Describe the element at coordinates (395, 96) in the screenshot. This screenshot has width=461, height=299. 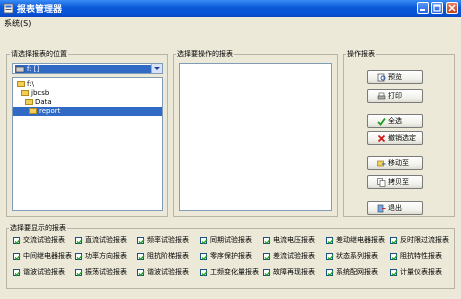
I see `print-button: 打印` at that location.